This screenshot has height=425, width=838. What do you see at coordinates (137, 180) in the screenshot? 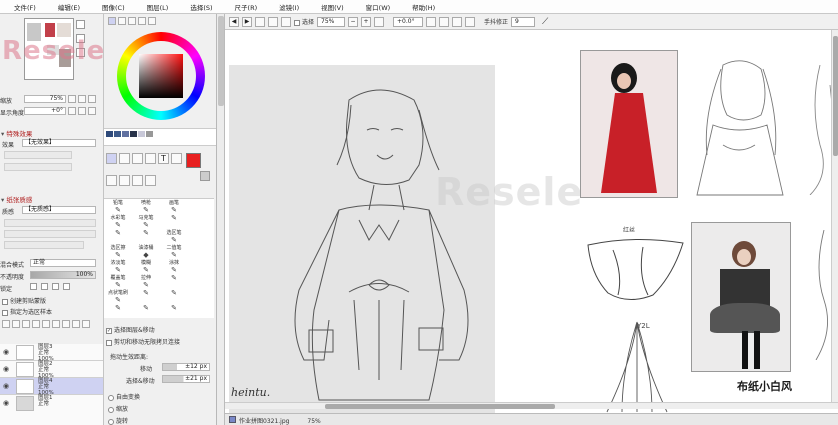
I see `hand-tool-icon` at bounding box center [137, 180].